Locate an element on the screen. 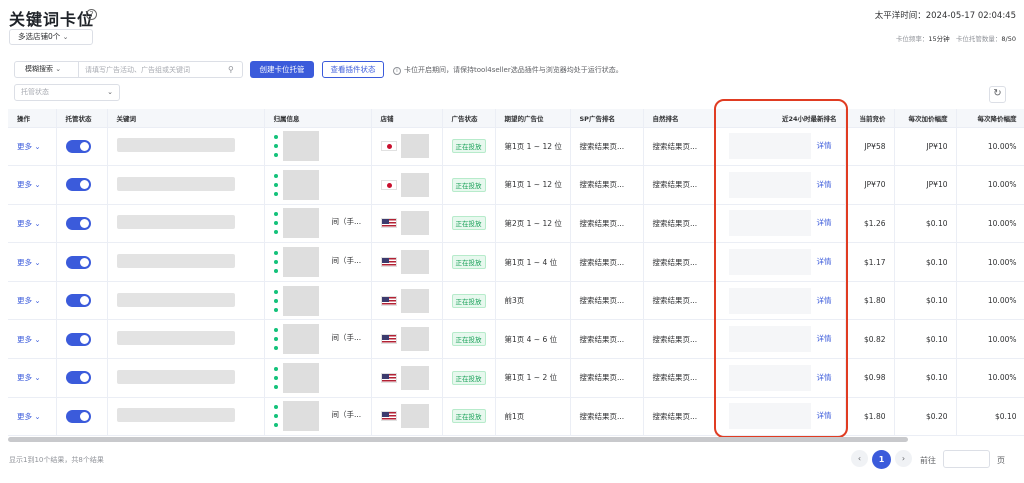 This screenshot has height=483, width=1024. rank-sparkline is located at coordinates (769, 184).